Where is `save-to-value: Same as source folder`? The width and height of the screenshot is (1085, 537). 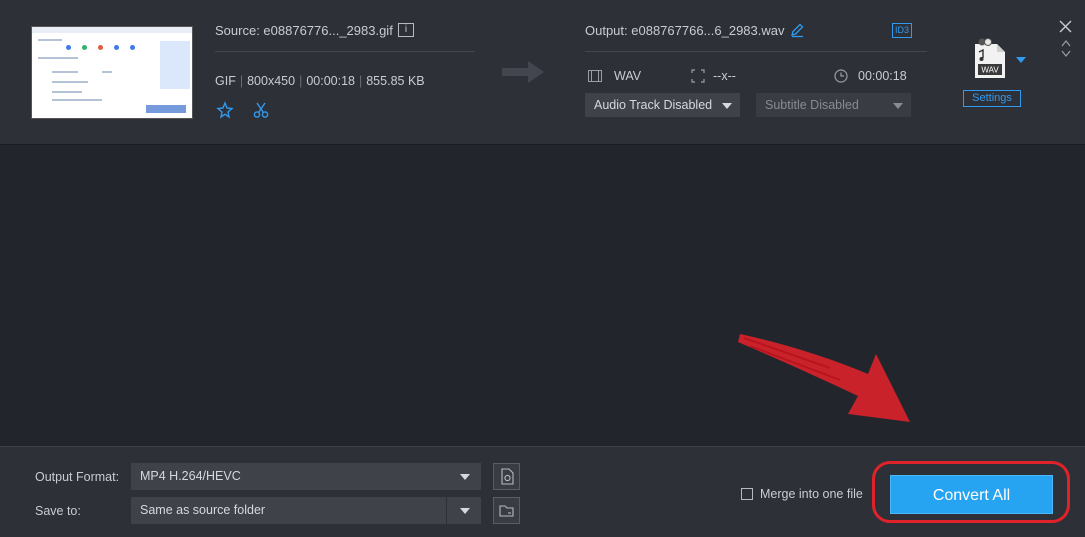 save-to-value: Same as source folder is located at coordinates (203, 510).